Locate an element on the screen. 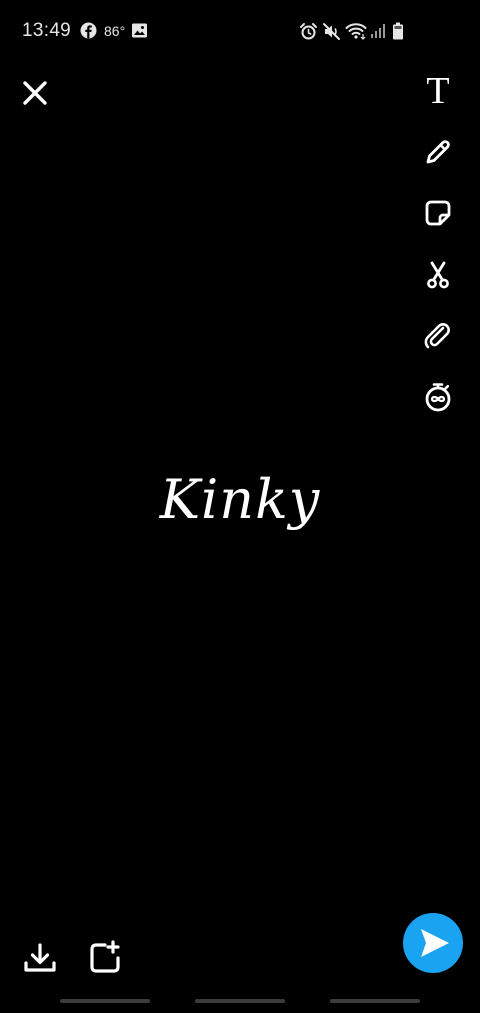 Image resolution: width=480 pixels, height=1013 pixels. download-icon is located at coordinates (40, 957).